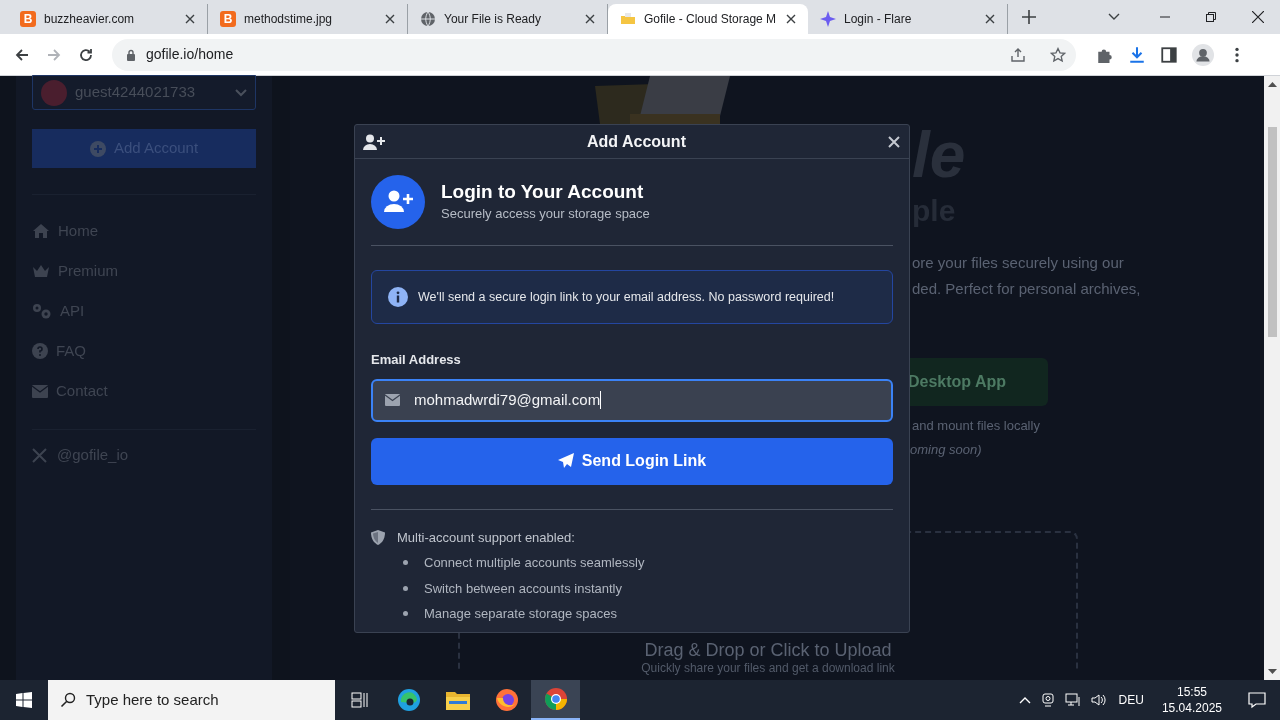 The height and width of the screenshot is (720, 1280). I want to click on download-icon, so click(1137, 54).